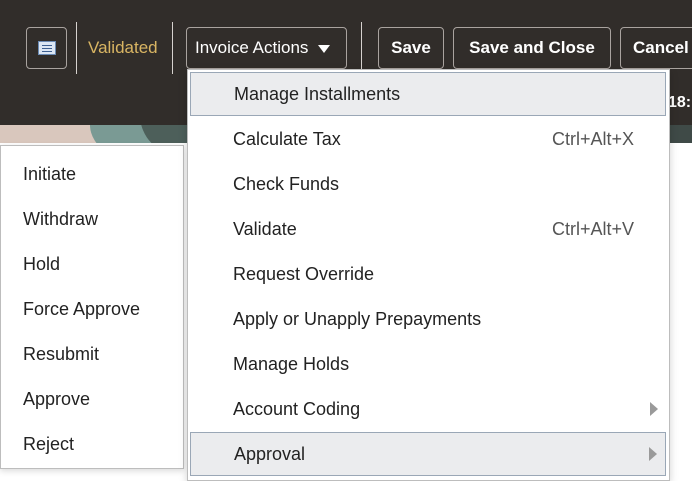  I want to click on document-icon, so click(46, 48).